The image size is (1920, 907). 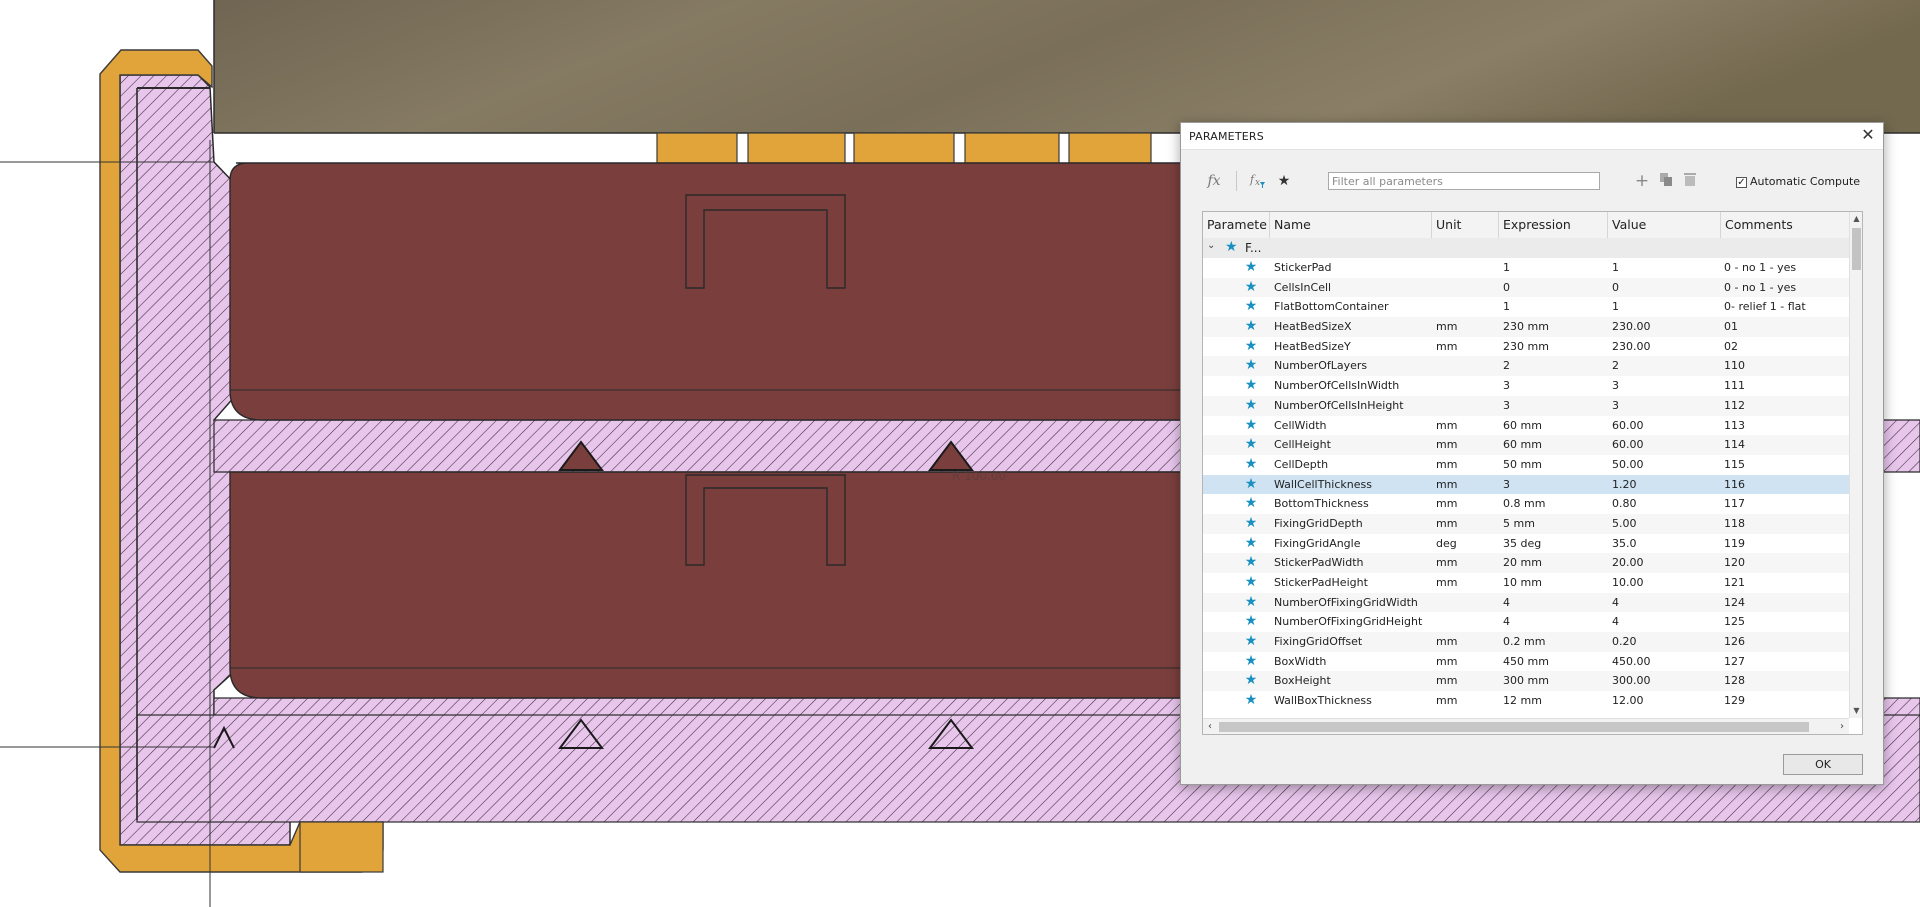 What do you see at coordinates (1555, 681) in the screenshot?
I see `parameter-expression: 300 mm` at bounding box center [1555, 681].